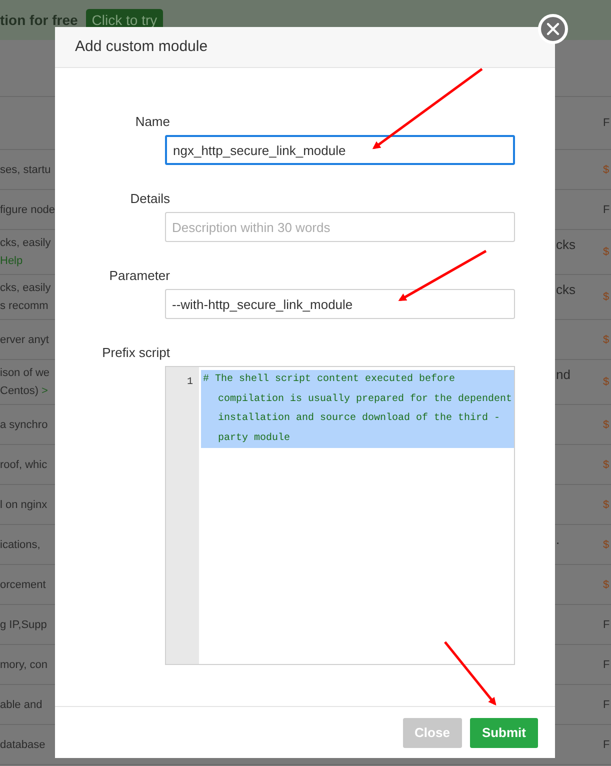  What do you see at coordinates (19, 391) in the screenshot?
I see `table-cell-text: Centos)` at bounding box center [19, 391].